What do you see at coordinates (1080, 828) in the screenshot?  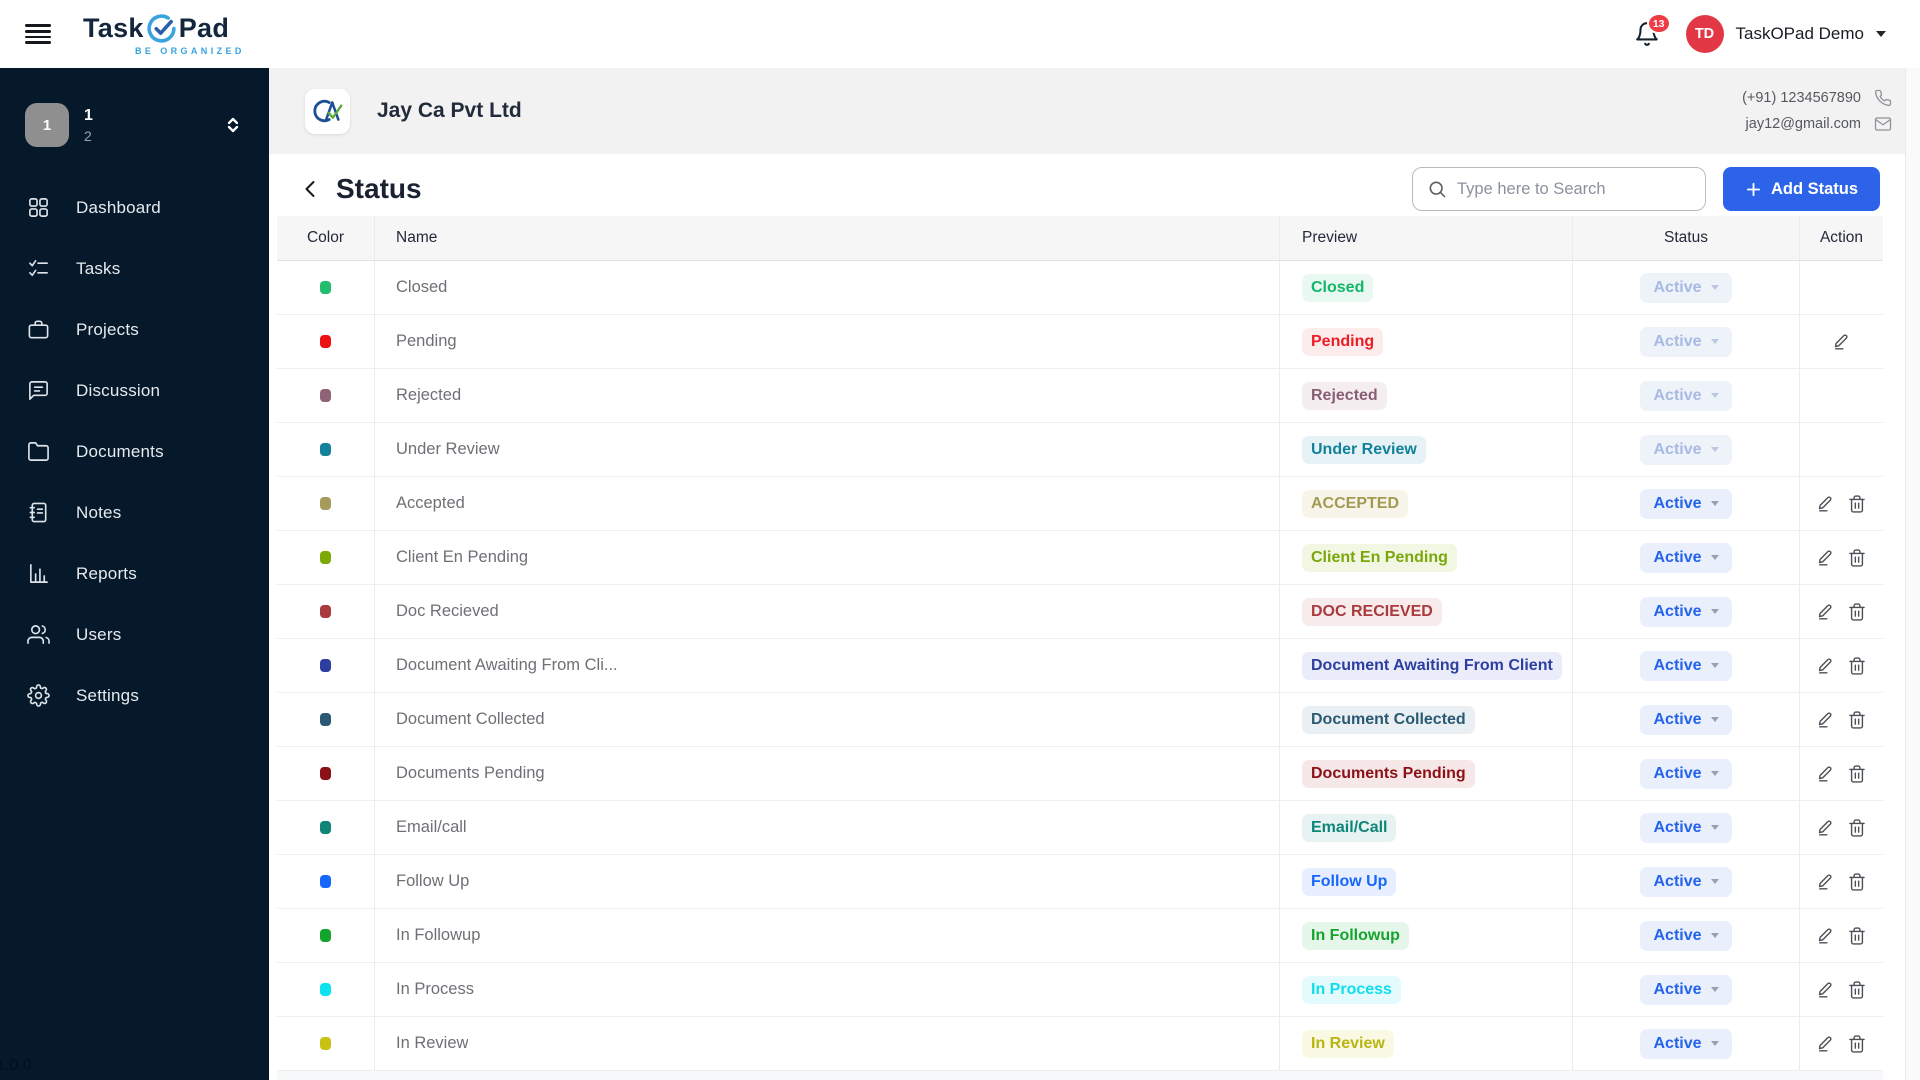 I see `table-row: Email/call Email/Call Active` at bounding box center [1080, 828].